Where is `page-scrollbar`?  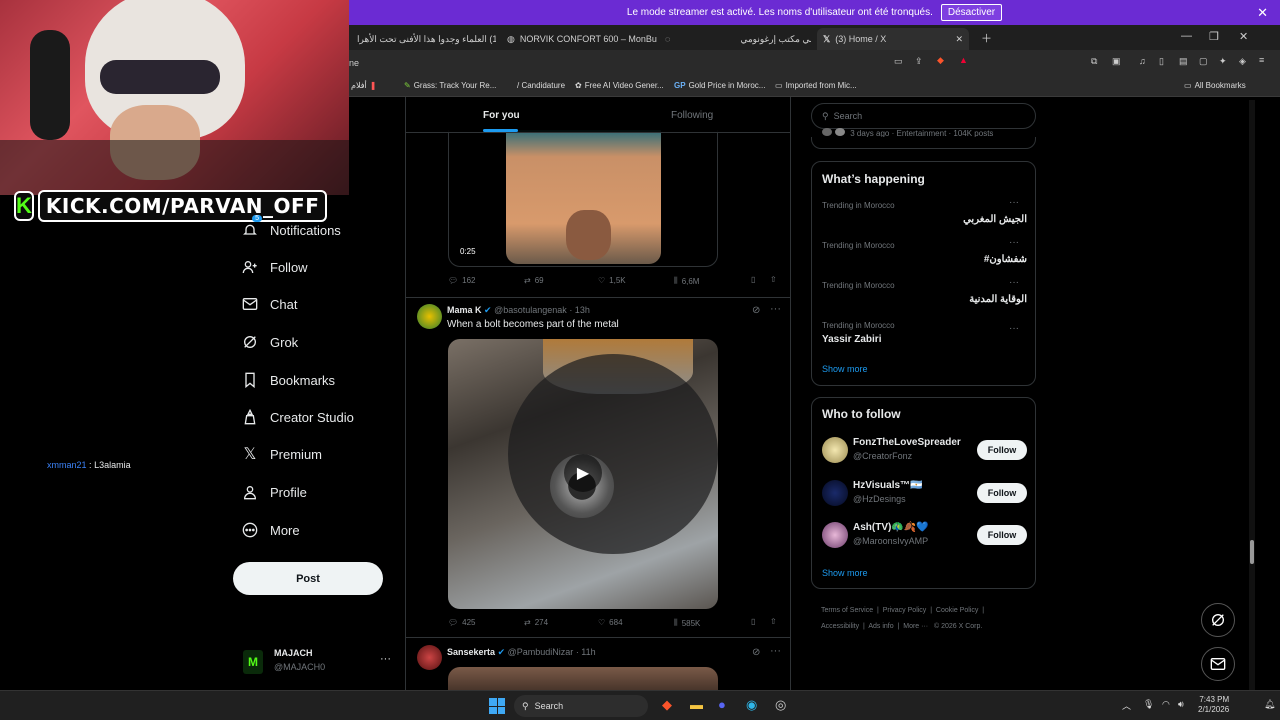
page-scrollbar is located at coordinates (1252, 395).